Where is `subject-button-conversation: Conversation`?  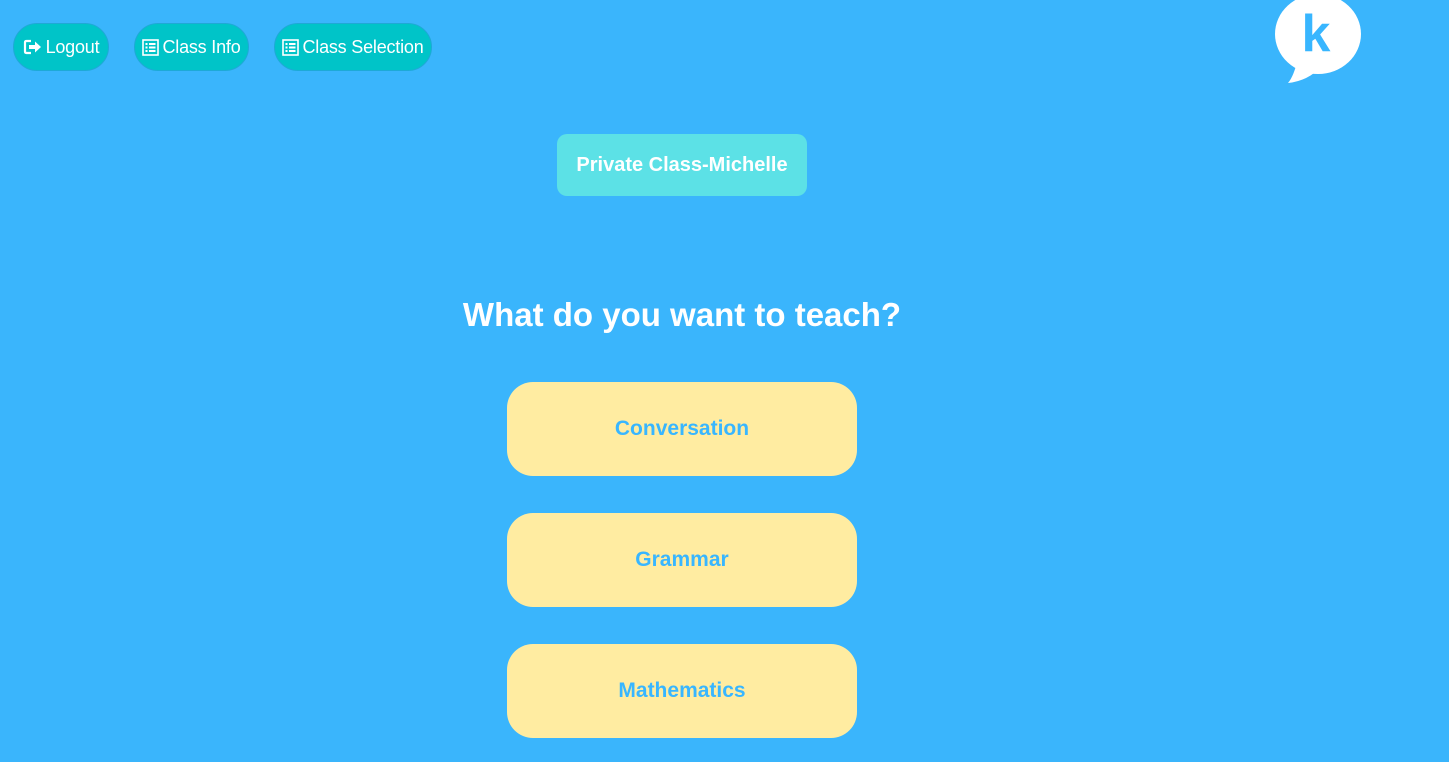
subject-button-conversation: Conversation is located at coordinates (682, 429).